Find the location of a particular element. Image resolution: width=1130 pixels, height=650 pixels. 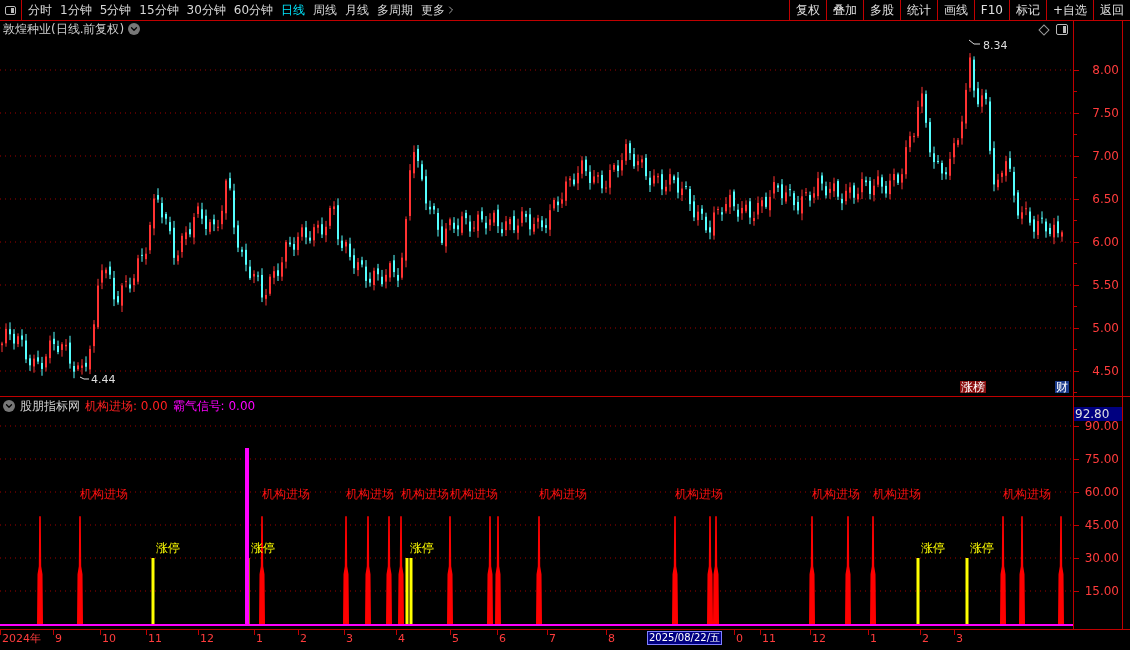

time-axis-label: 8 is located at coordinates (611, 638).